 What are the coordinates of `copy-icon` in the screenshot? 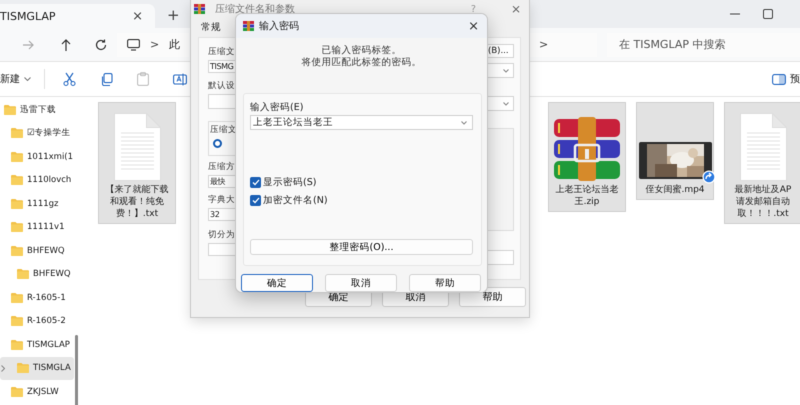 It's located at (106, 79).